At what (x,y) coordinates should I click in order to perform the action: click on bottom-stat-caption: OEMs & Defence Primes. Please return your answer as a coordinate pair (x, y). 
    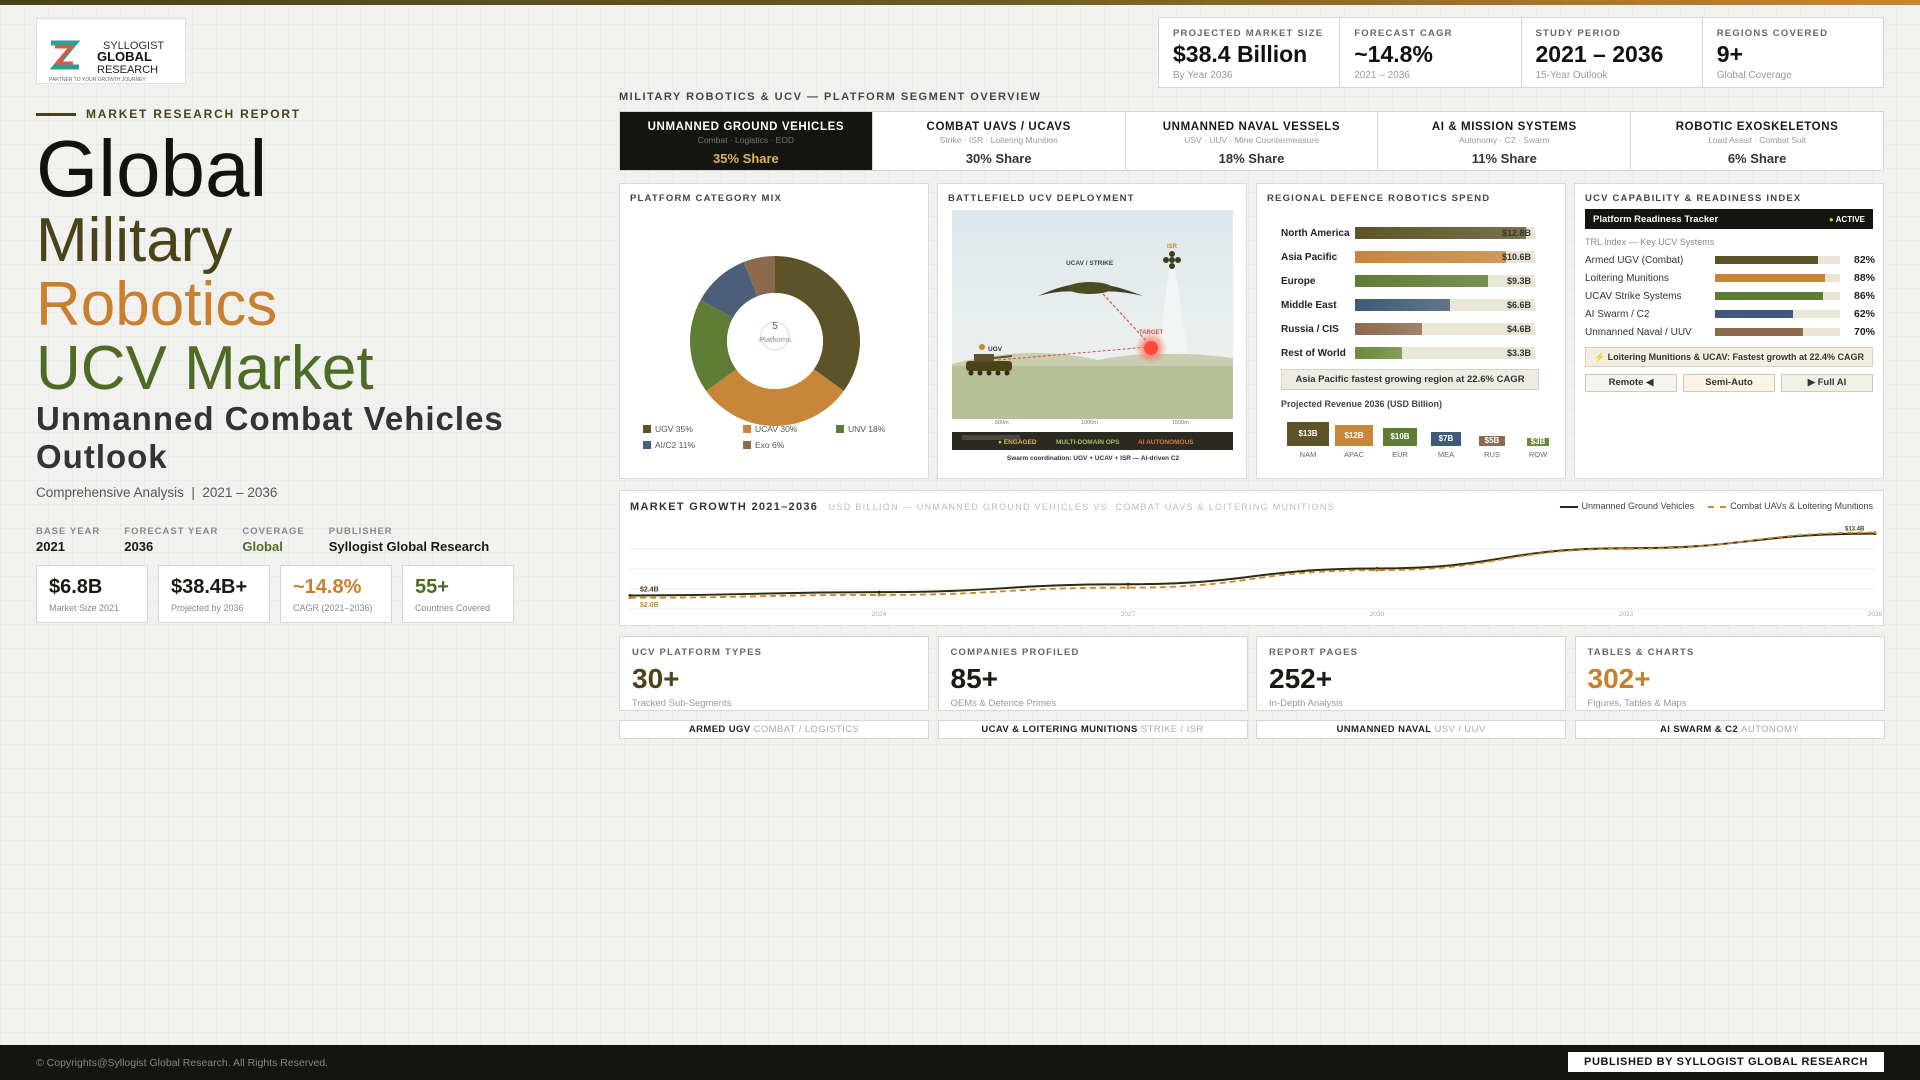
    Looking at the image, I should click on (1003, 703).